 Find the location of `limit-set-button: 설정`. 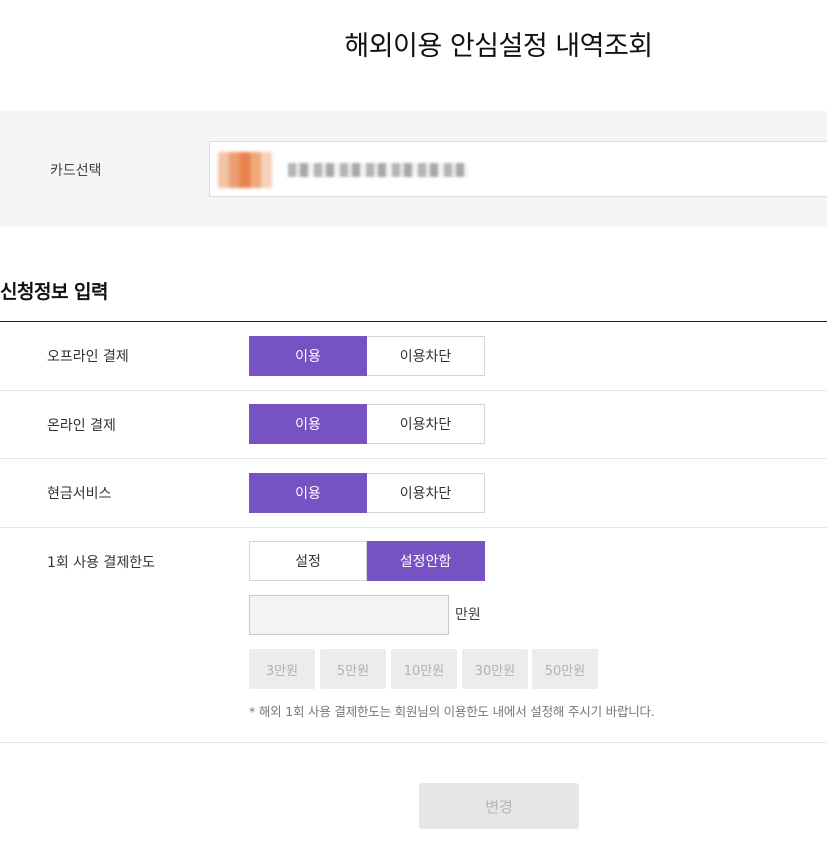

limit-set-button: 설정 is located at coordinates (308, 561).